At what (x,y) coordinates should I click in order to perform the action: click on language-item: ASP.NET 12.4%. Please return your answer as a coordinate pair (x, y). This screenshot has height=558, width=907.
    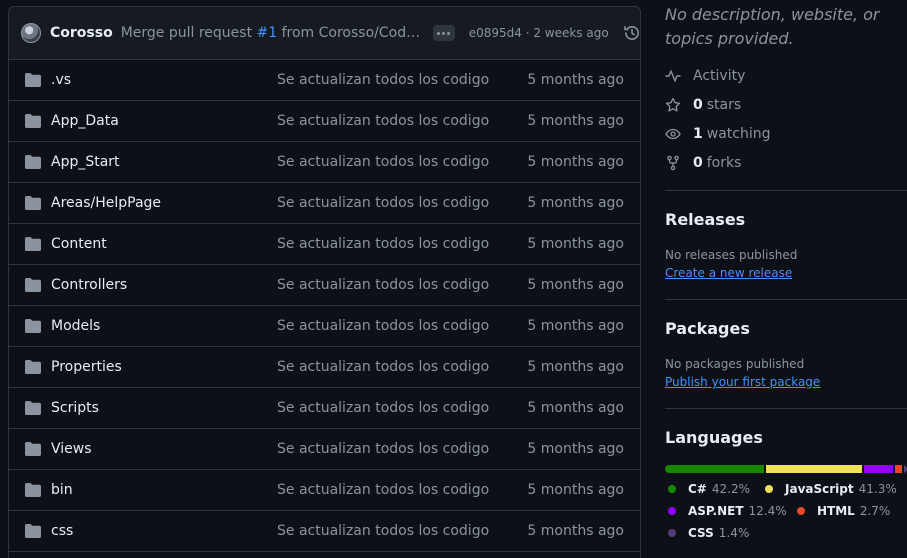
    Looking at the image, I should click on (727, 511).